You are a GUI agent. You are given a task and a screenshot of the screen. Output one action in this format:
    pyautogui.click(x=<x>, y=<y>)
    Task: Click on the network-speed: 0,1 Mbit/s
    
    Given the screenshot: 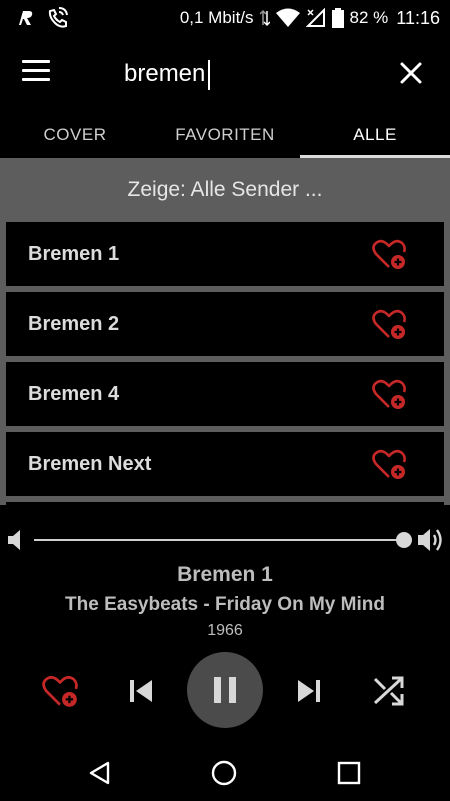 What is the action you would take?
    pyautogui.click(x=216, y=17)
    